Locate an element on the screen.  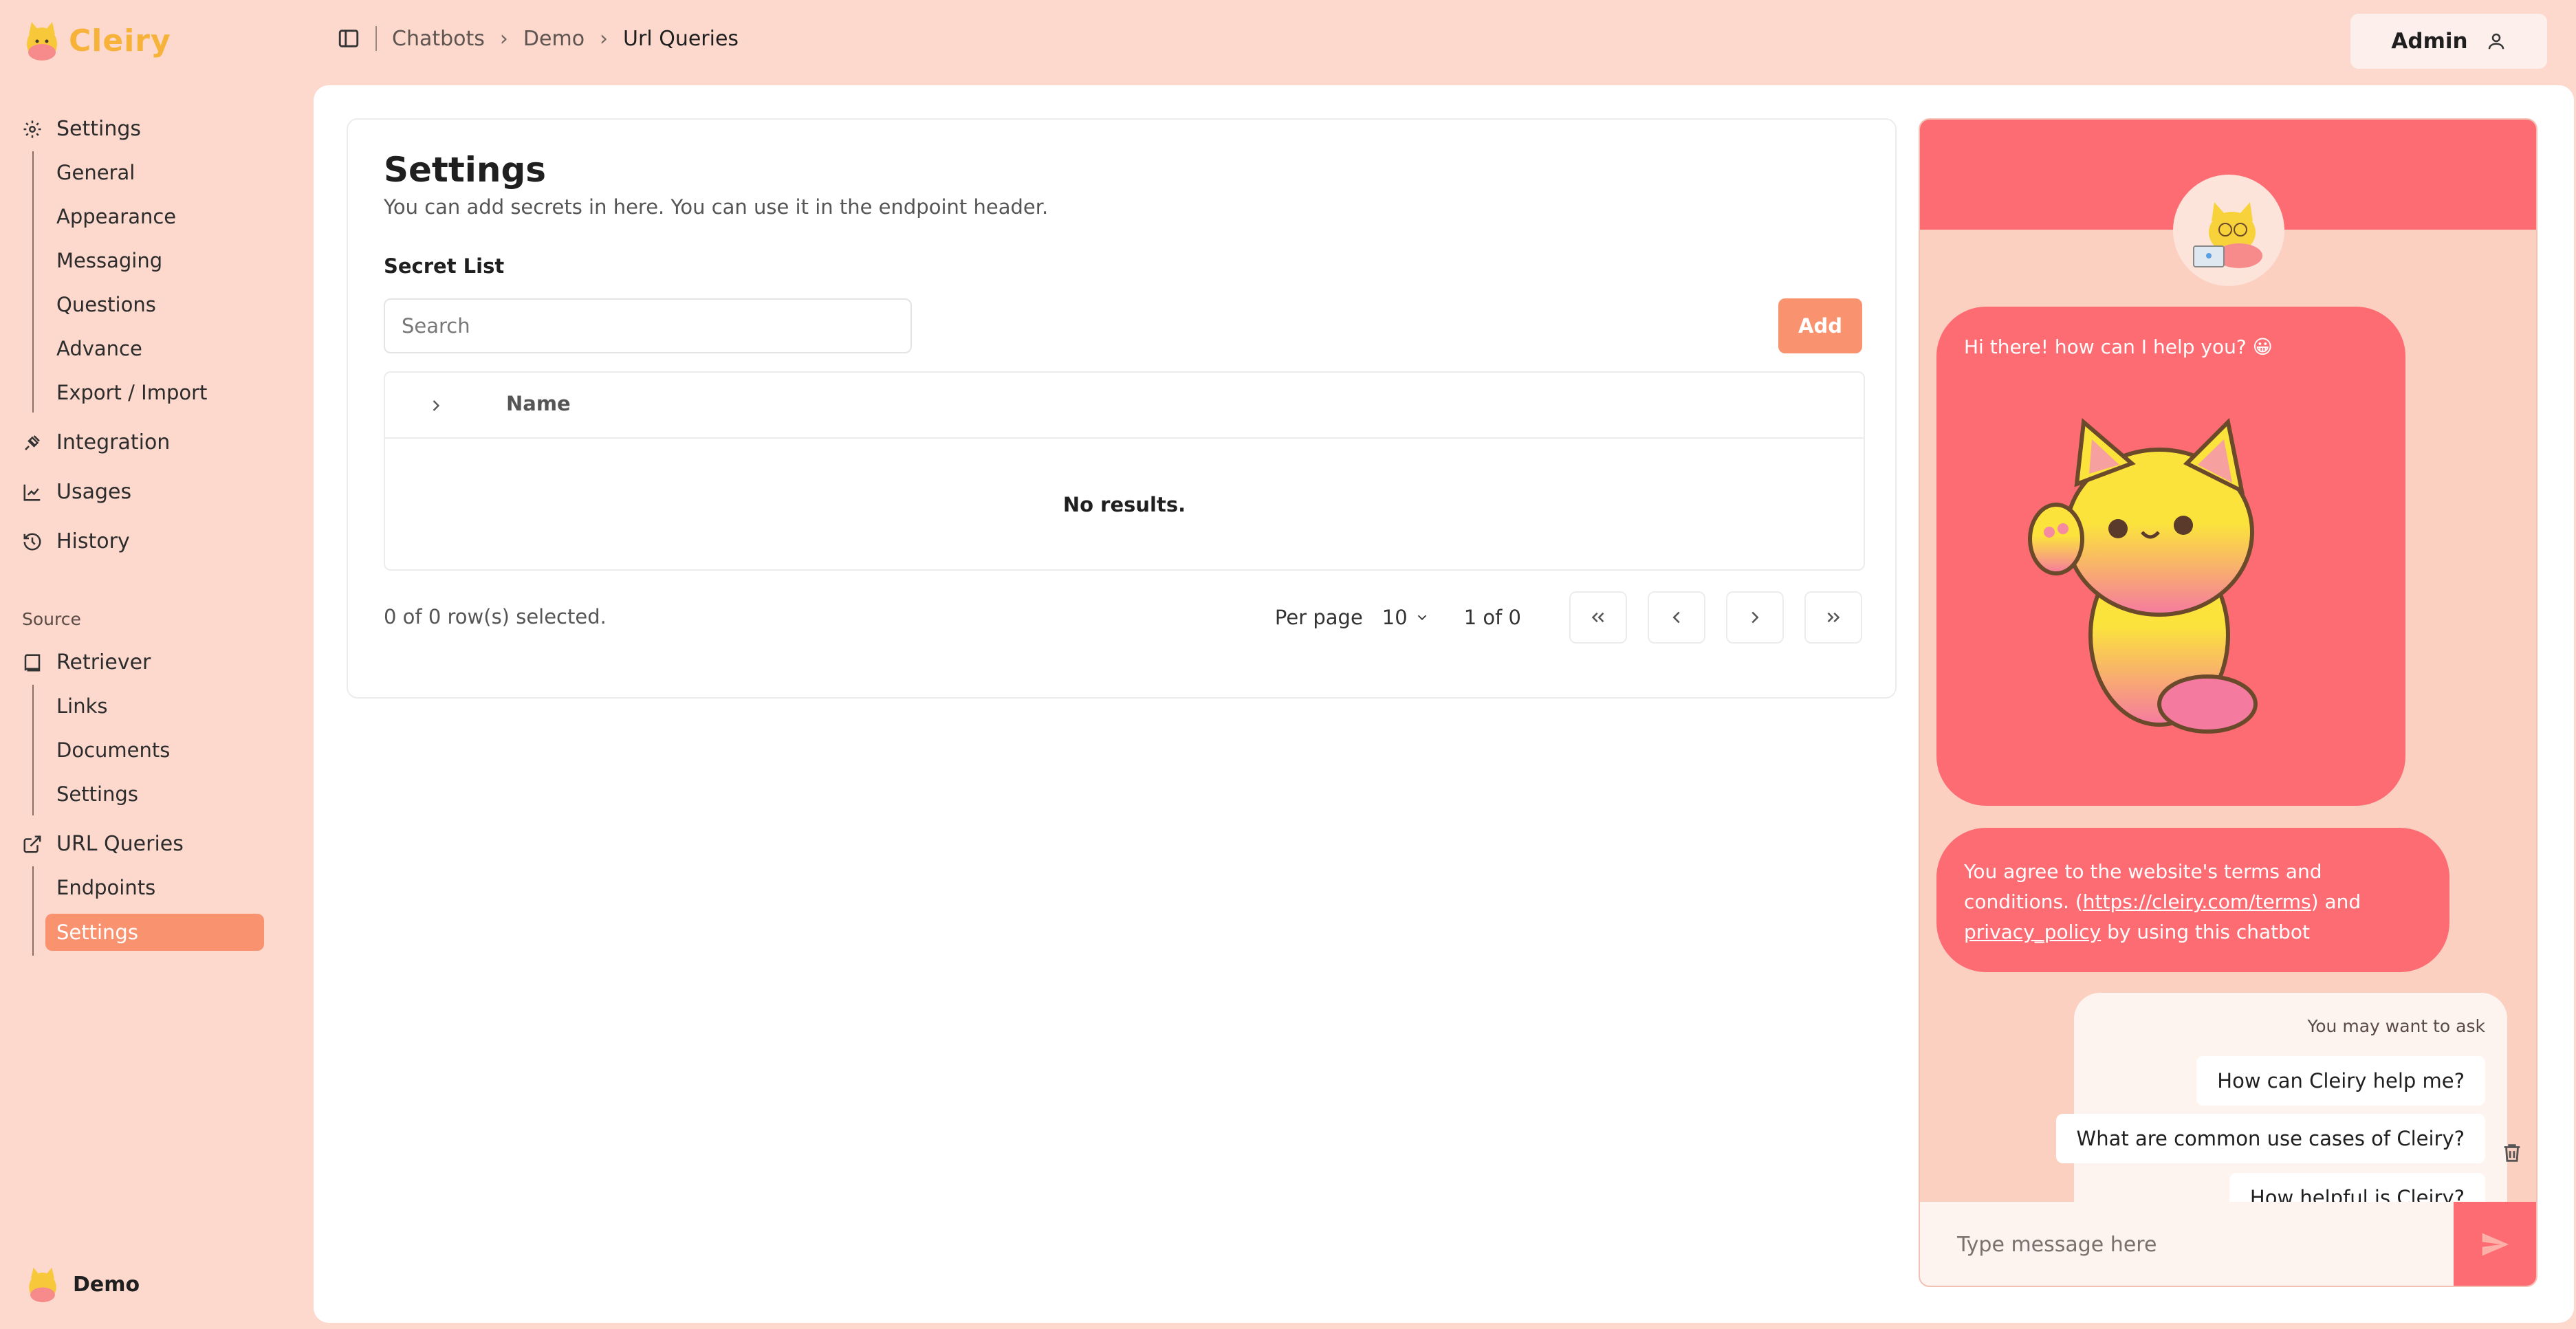
sidebar-item-label: Usages is located at coordinates (94, 492).